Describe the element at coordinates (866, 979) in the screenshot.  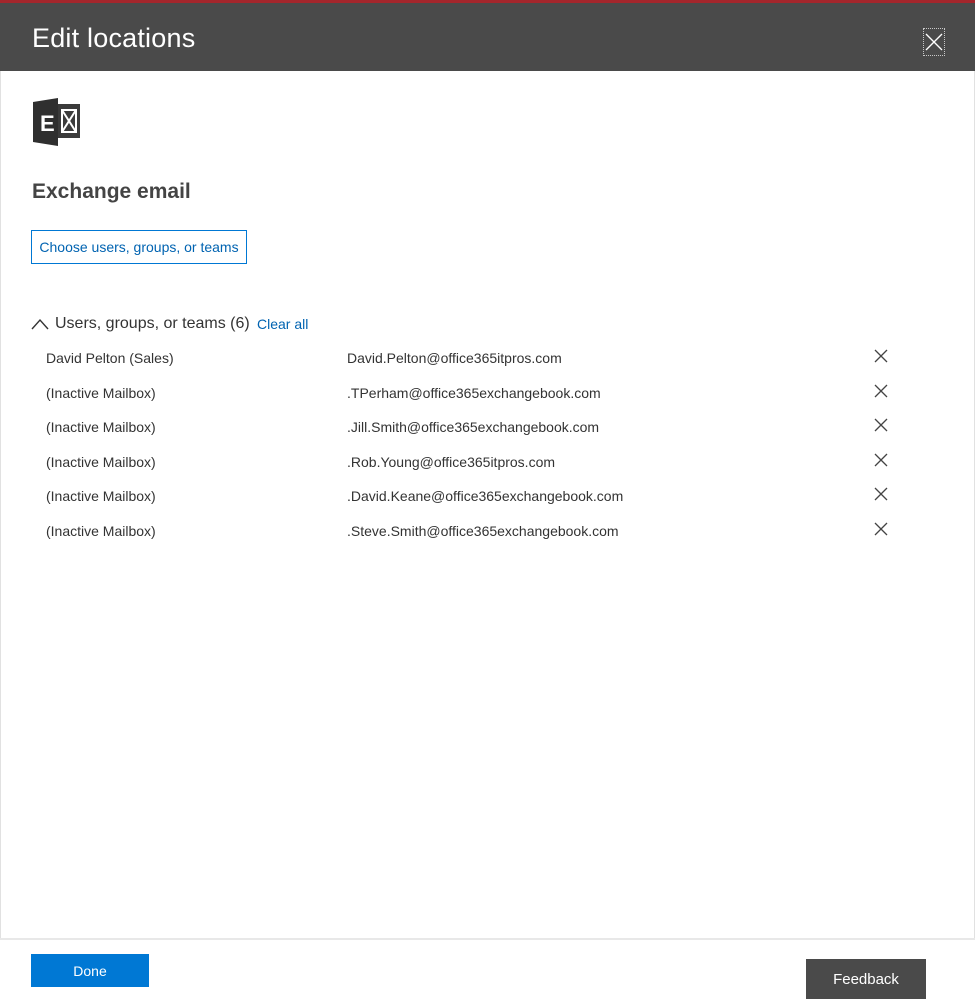
I see `feedback-button: Feedback` at that location.